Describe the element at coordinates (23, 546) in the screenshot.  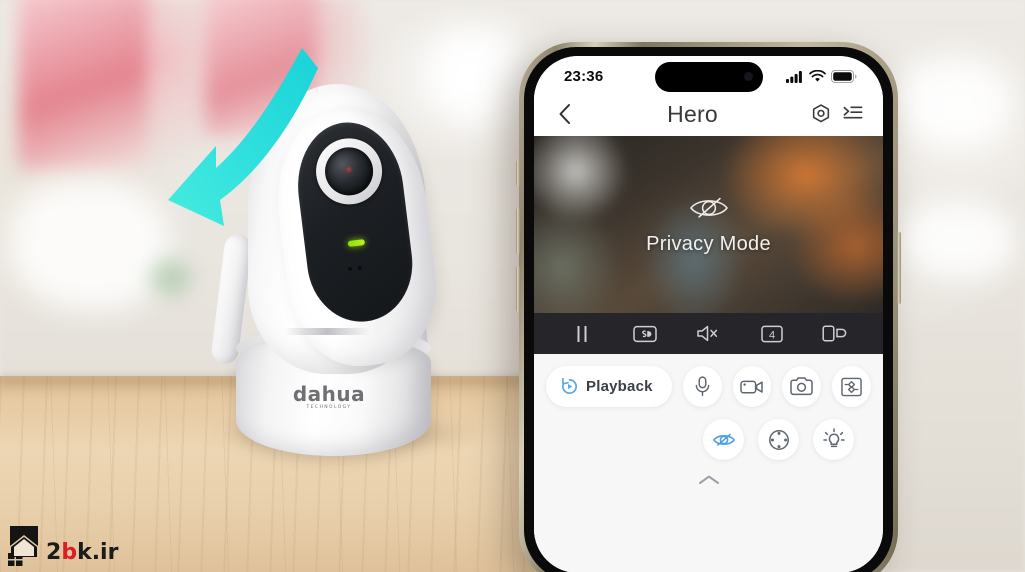
I see `house-logo-icon` at that location.